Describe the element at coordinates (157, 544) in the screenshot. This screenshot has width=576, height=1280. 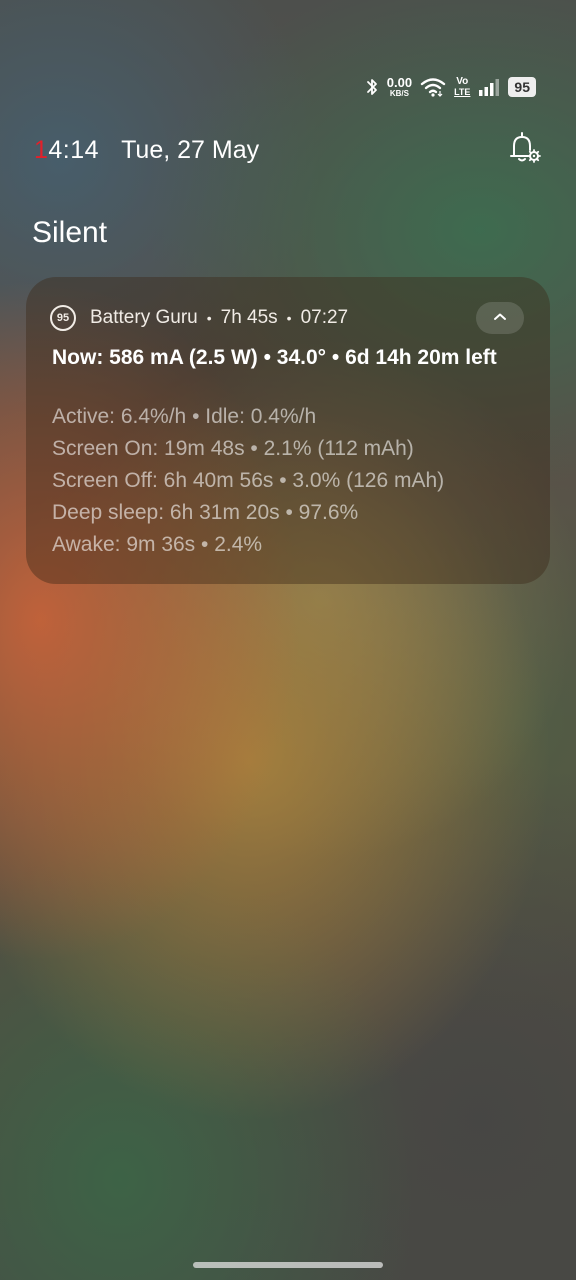
I see `body-line: Awake: 9m 36s • 2.4%` at that location.